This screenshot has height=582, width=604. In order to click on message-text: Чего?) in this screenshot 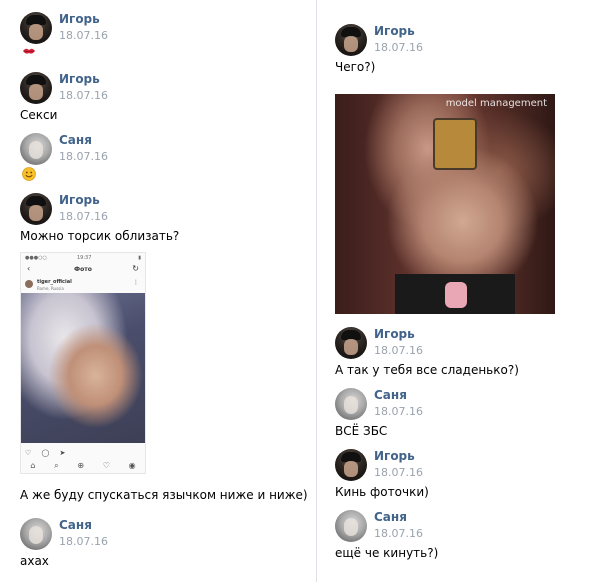, I will do `click(355, 67)`.